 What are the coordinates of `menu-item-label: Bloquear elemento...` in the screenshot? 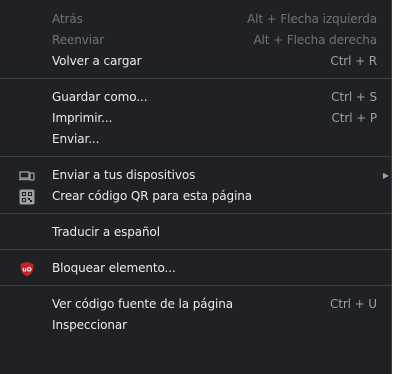 It's located at (114, 268).